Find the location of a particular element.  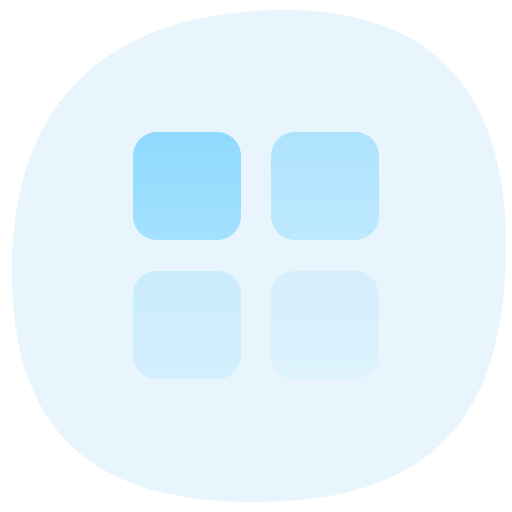

grid-tile-top-left is located at coordinates (187, 186).